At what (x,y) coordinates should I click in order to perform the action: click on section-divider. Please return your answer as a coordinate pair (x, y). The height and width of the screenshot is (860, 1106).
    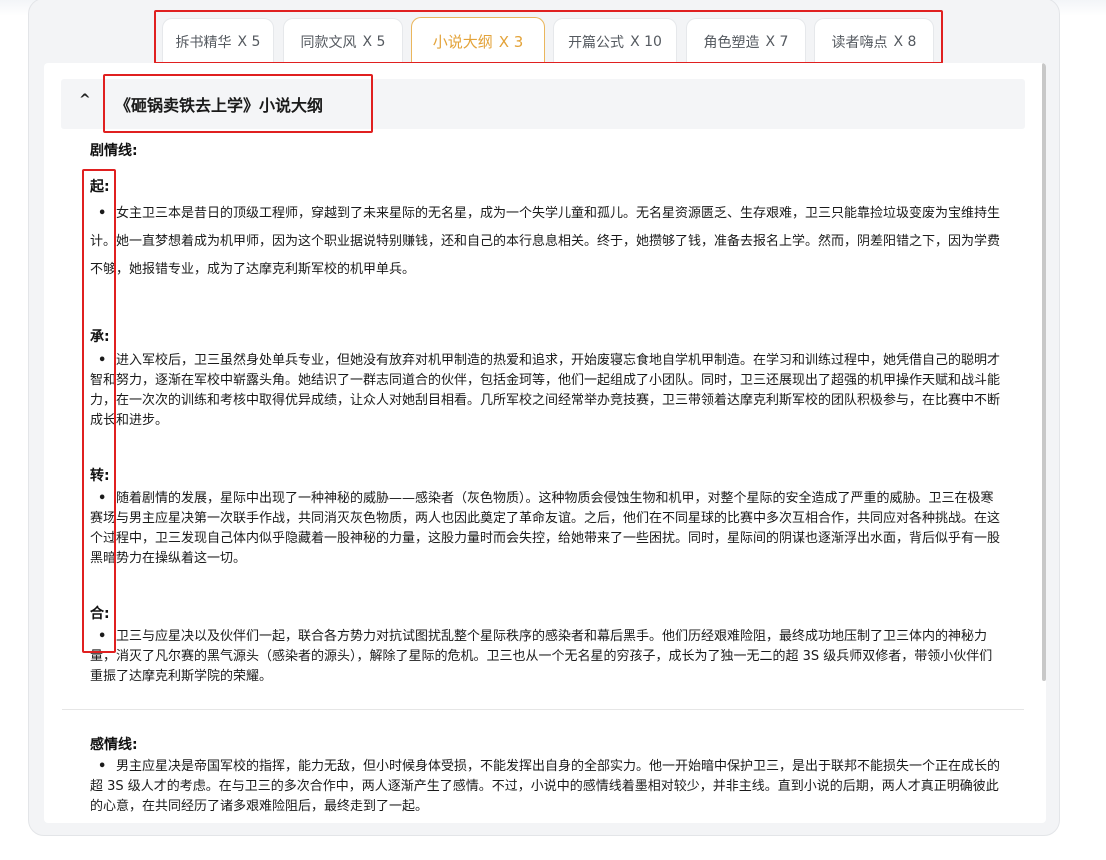
    Looking at the image, I should click on (543, 709).